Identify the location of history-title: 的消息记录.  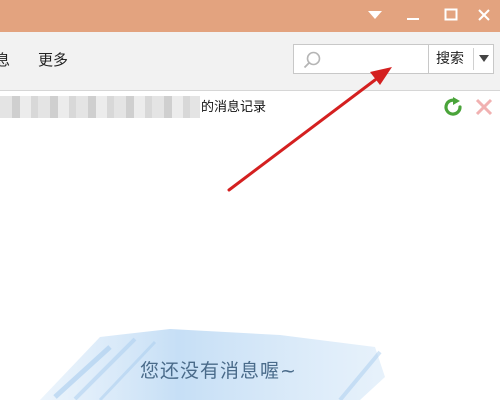
(234, 107).